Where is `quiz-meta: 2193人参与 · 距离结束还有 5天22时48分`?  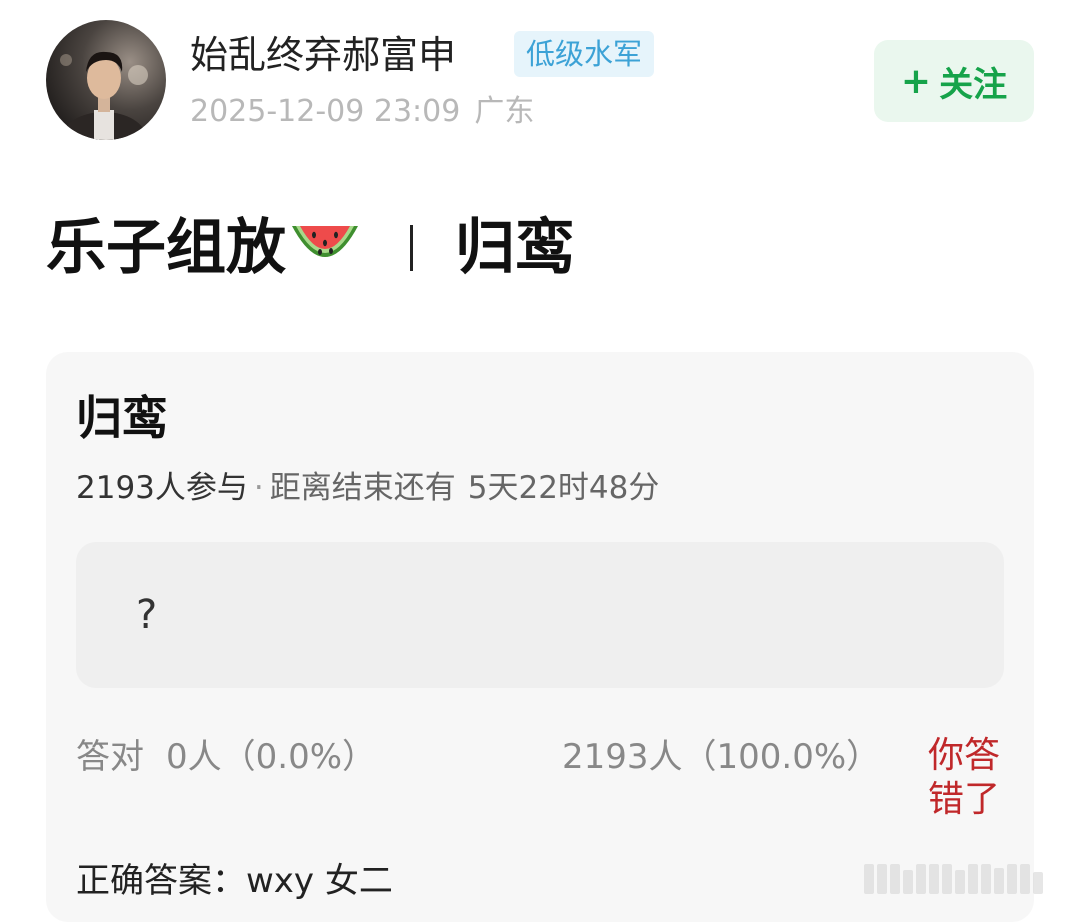
quiz-meta: 2193人参与 · 距离结束还有 5天22时48分 is located at coordinates (367, 488).